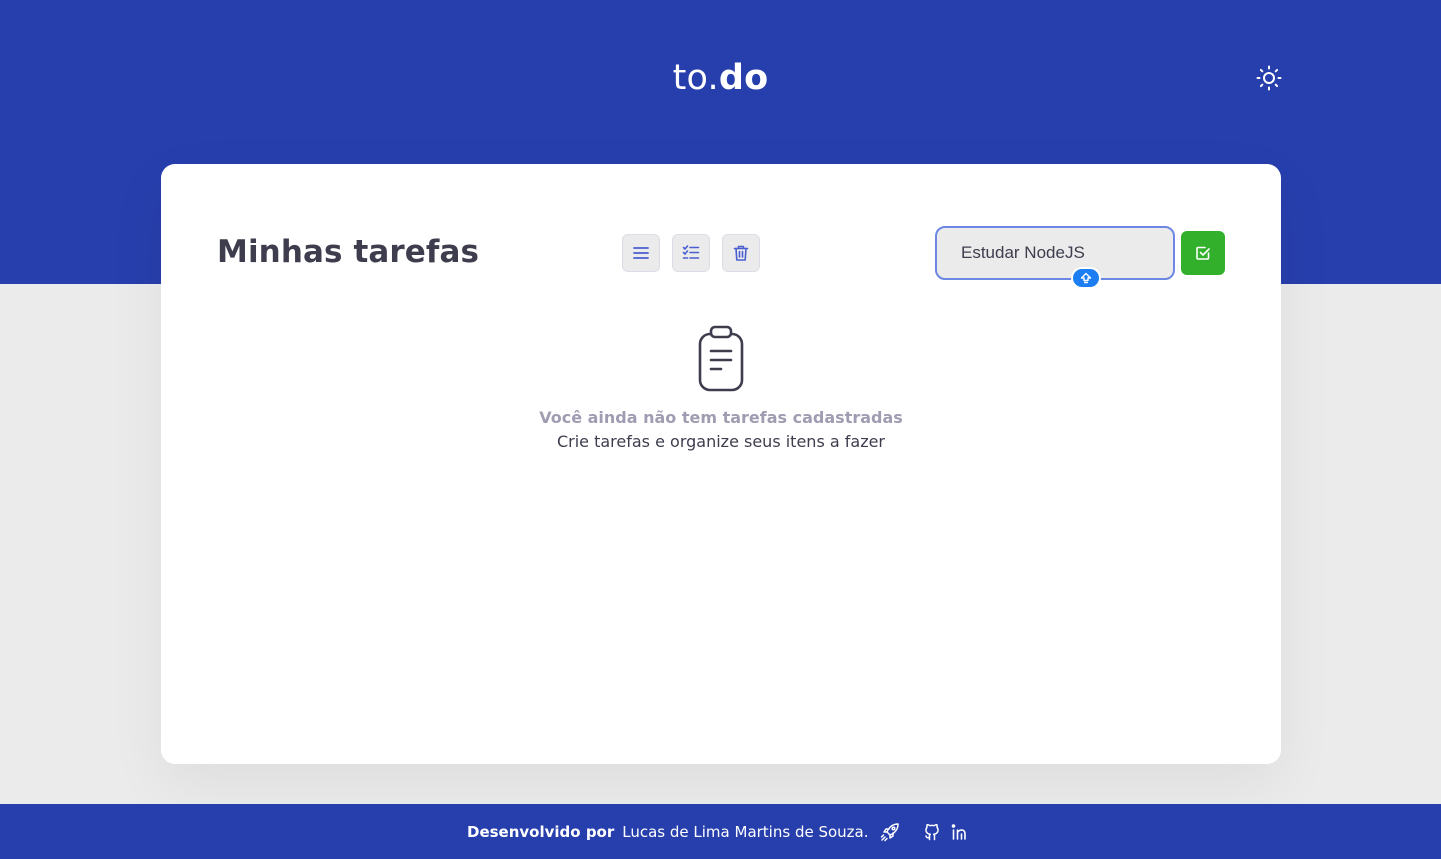 This screenshot has width=1441, height=859. Describe the element at coordinates (890, 832) in the screenshot. I see `rocket-icon` at that location.